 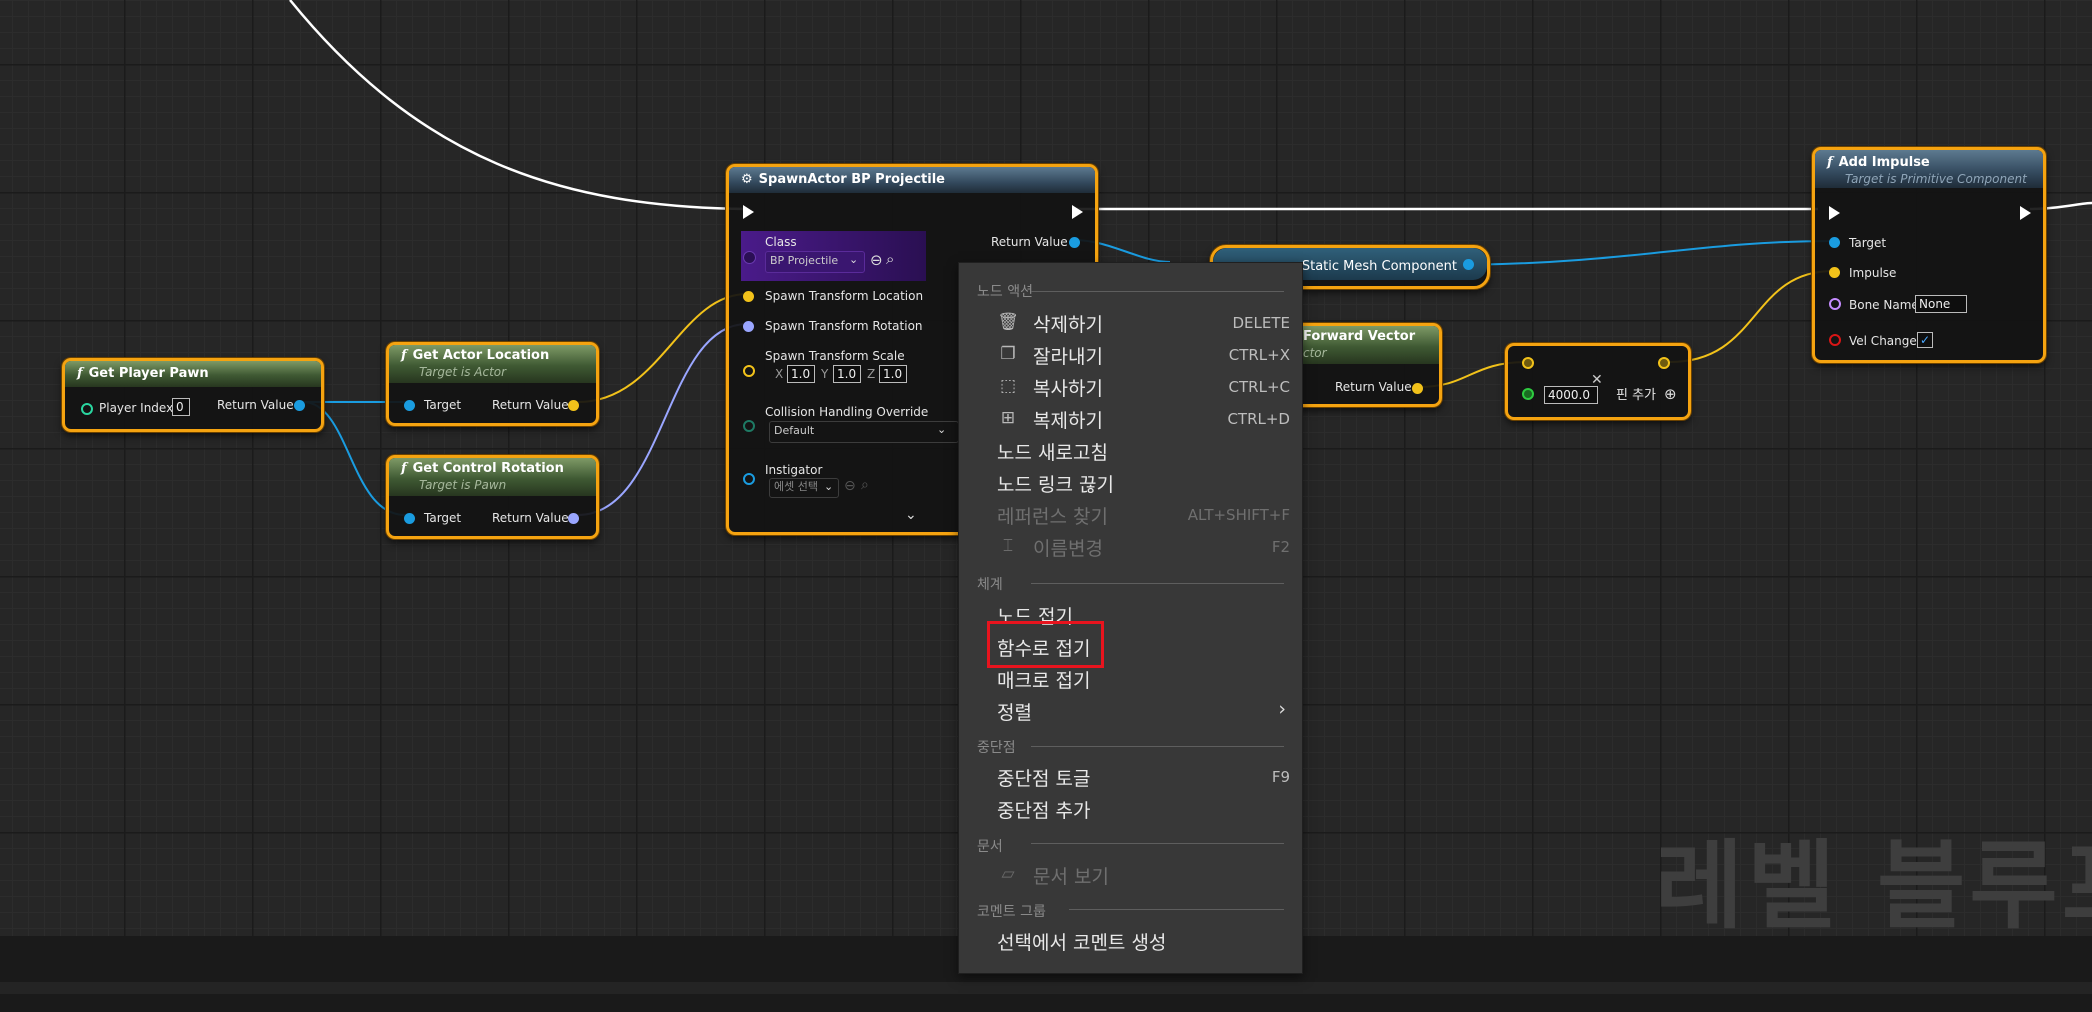 What do you see at coordinates (748, 296) in the screenshot?
I see `spawn-location-pin` at bounding box center [748, 296].